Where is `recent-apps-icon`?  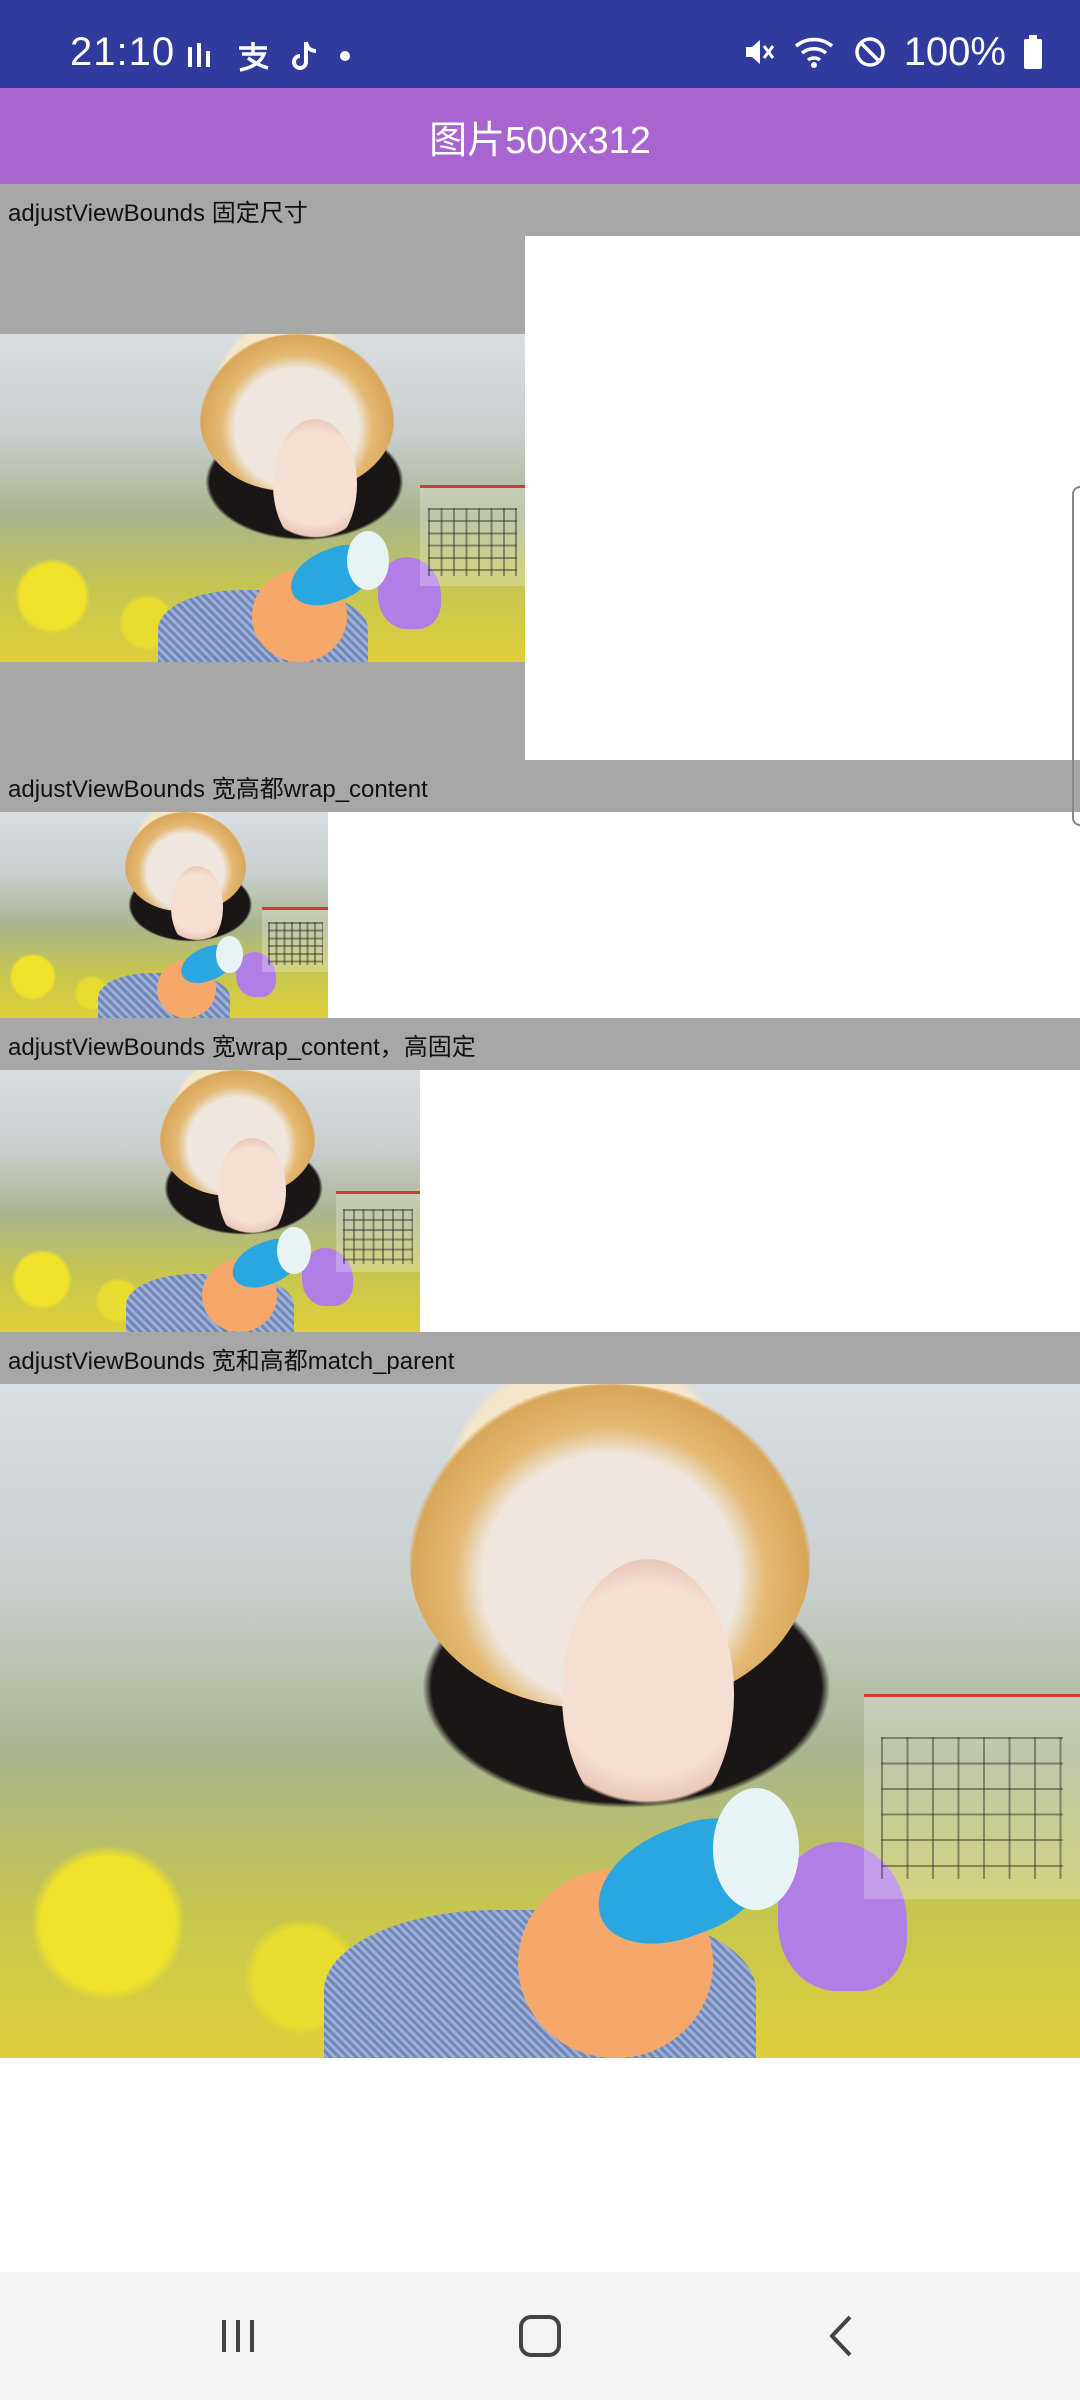
recent-apps-icon is located at coordinates (238, 2336).